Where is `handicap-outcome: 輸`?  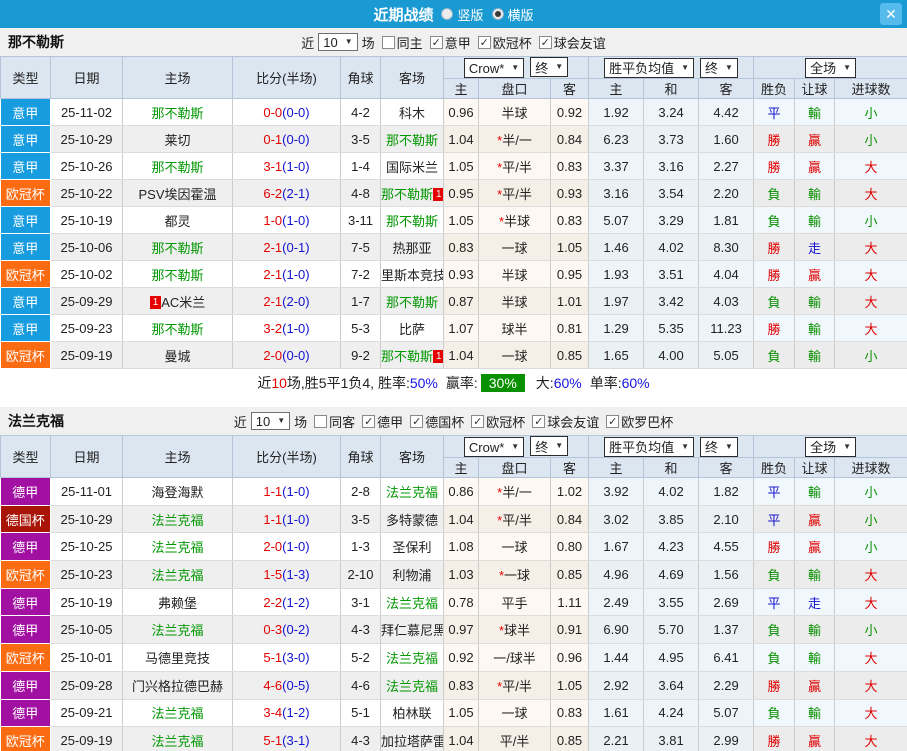 handicap-outcome: 輸 is located at coordinates (815, 301).